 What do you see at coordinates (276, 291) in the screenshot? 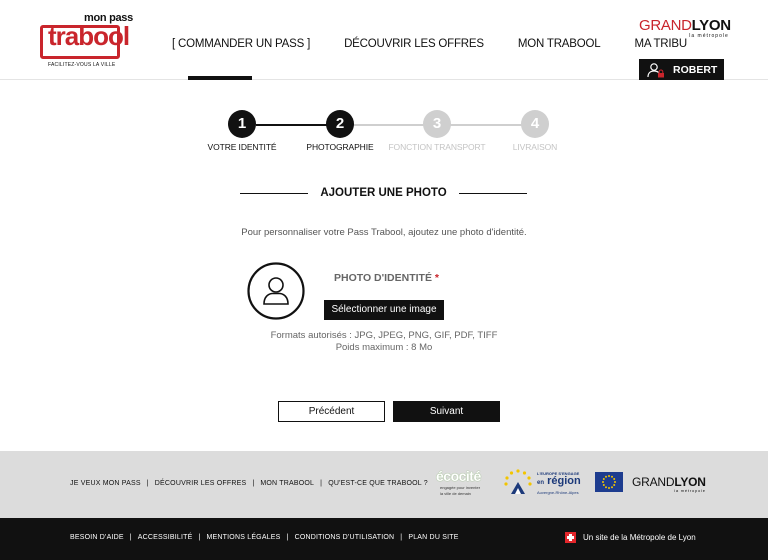
I see `avatar-placeholder-icon` at bounding box center [276, 291].